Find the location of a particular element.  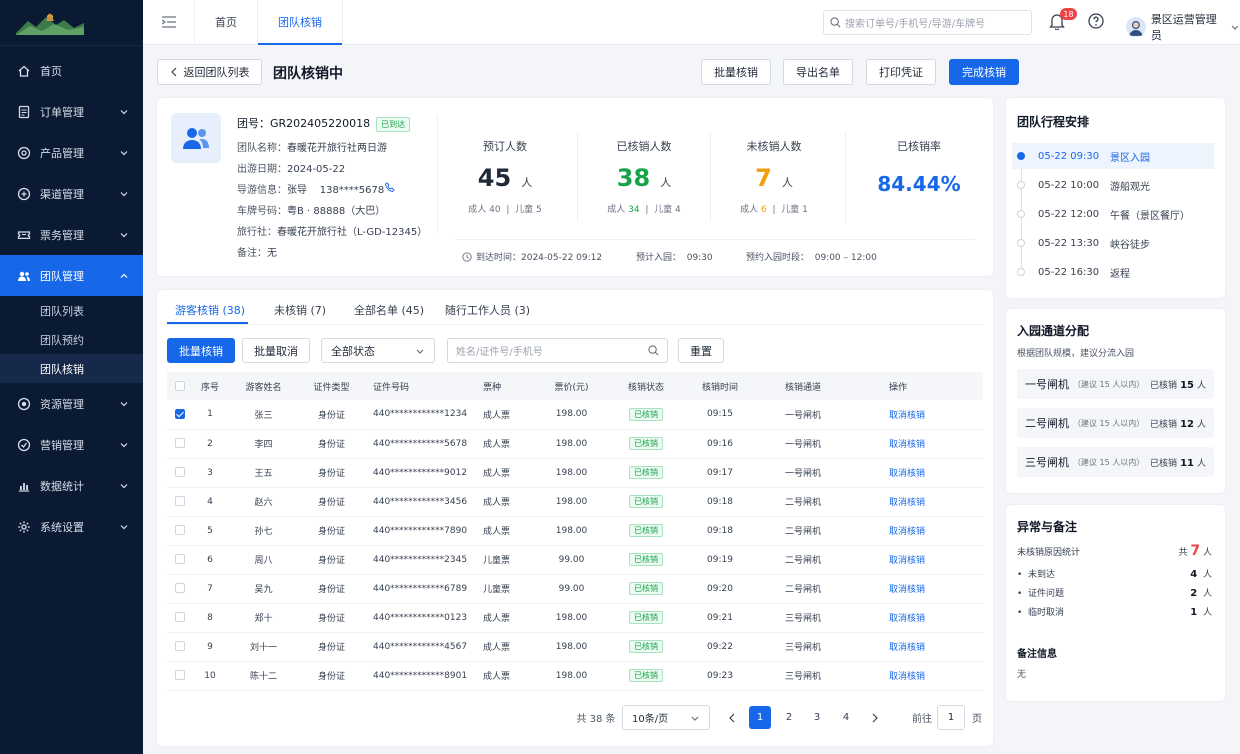

arrival-time: 到达时间：2024-05-22 09:12 is located at coordinates (532, 256).